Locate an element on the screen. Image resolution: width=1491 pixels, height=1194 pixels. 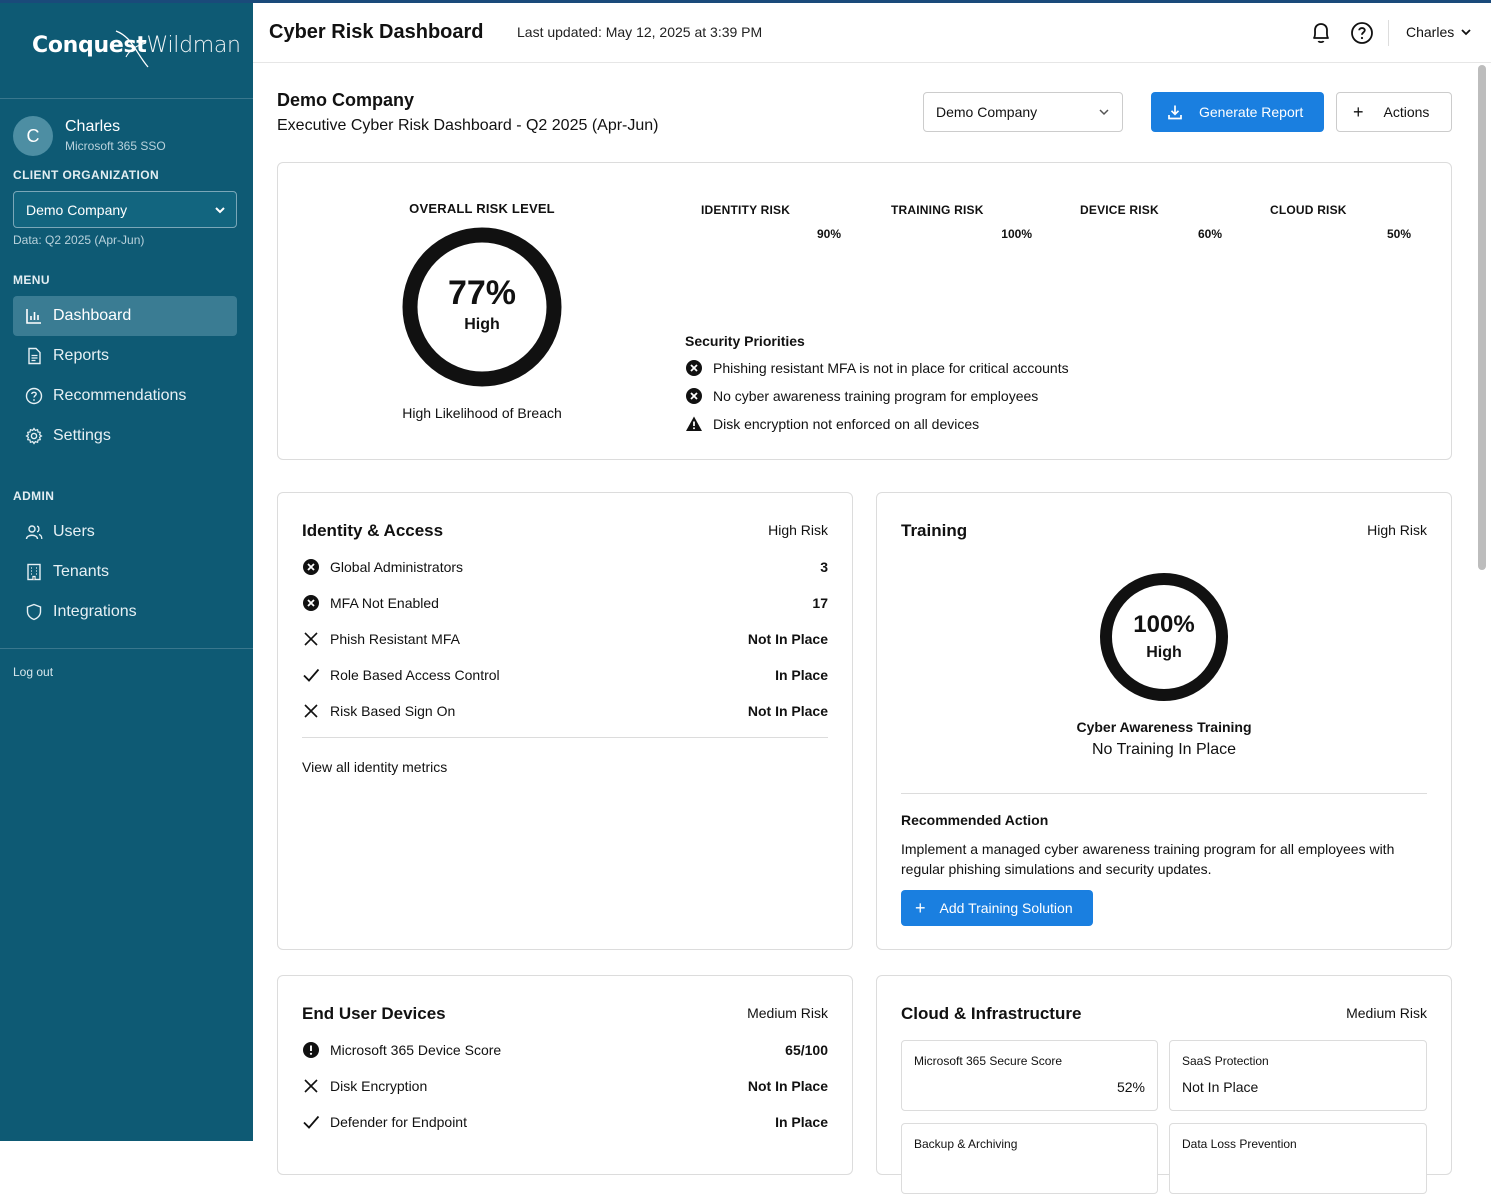
training-risk-gauge: 100% High is located at coordinates (1164, 637).